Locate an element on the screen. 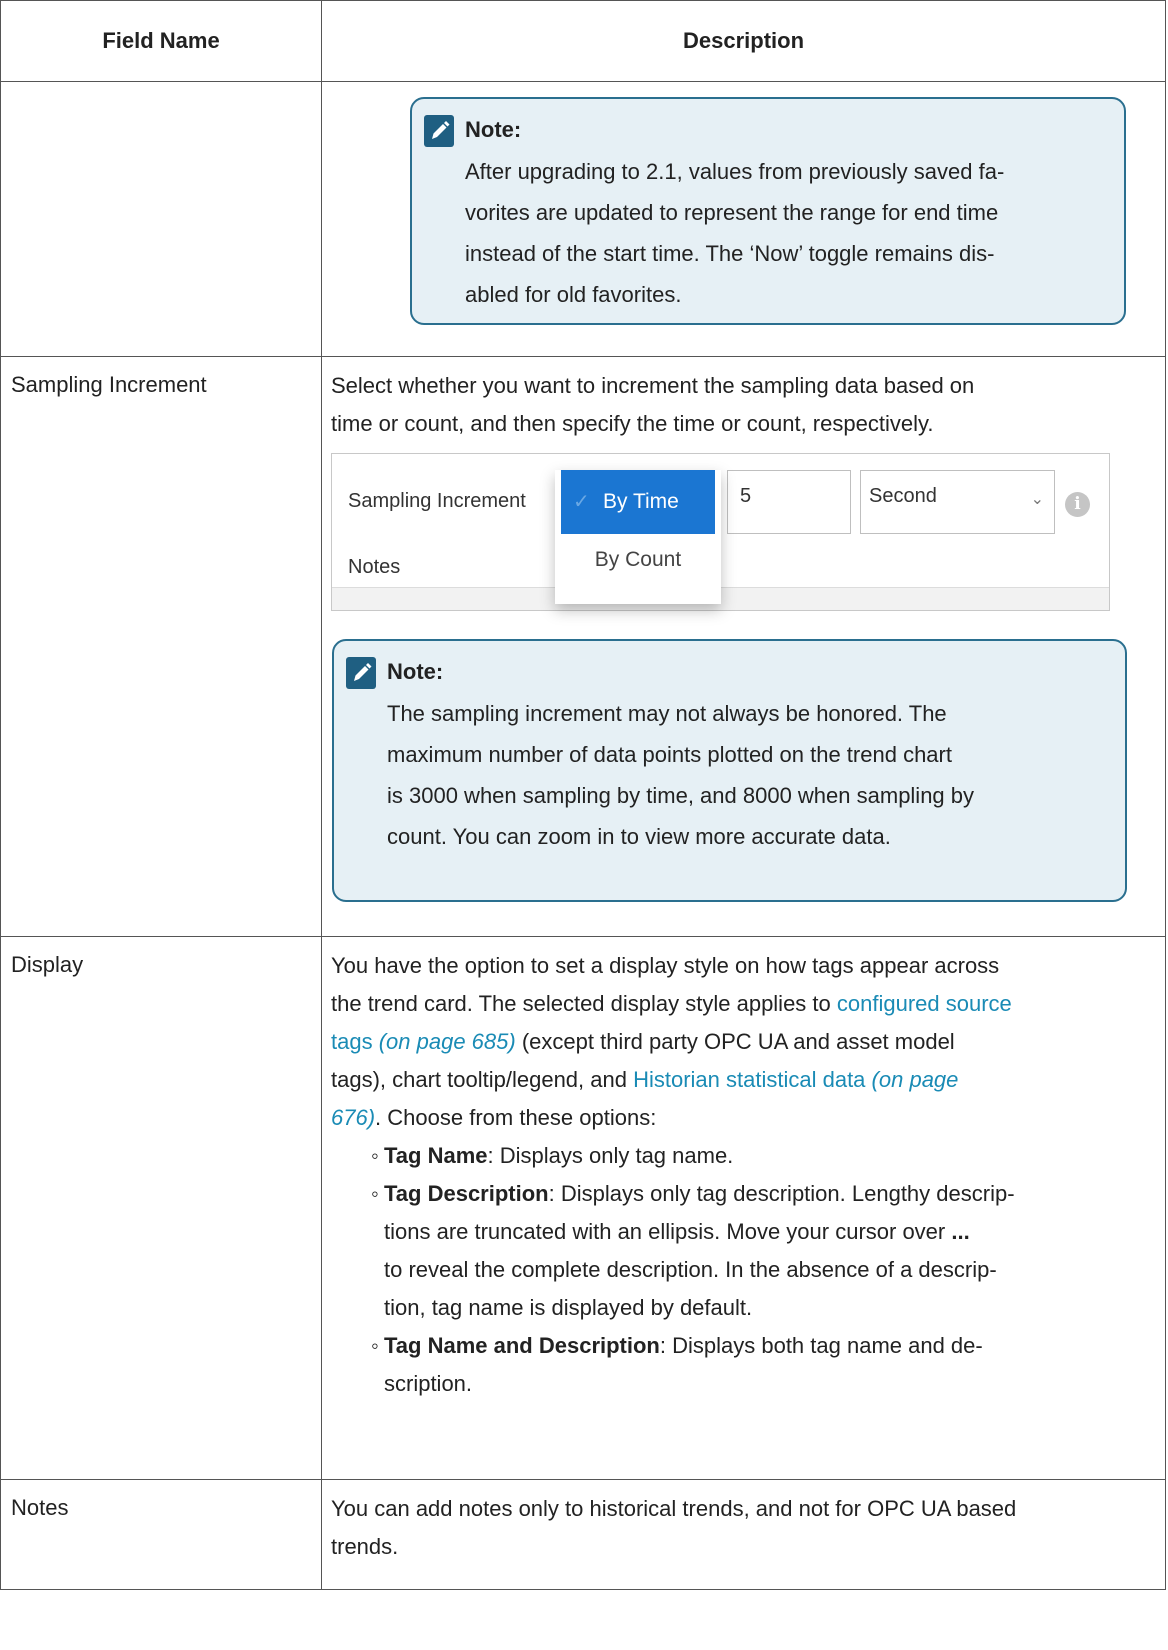 This screenshot has width=1168, height=1650. page-ref-685: (on page 685) is located at coordinates (447, 1041).